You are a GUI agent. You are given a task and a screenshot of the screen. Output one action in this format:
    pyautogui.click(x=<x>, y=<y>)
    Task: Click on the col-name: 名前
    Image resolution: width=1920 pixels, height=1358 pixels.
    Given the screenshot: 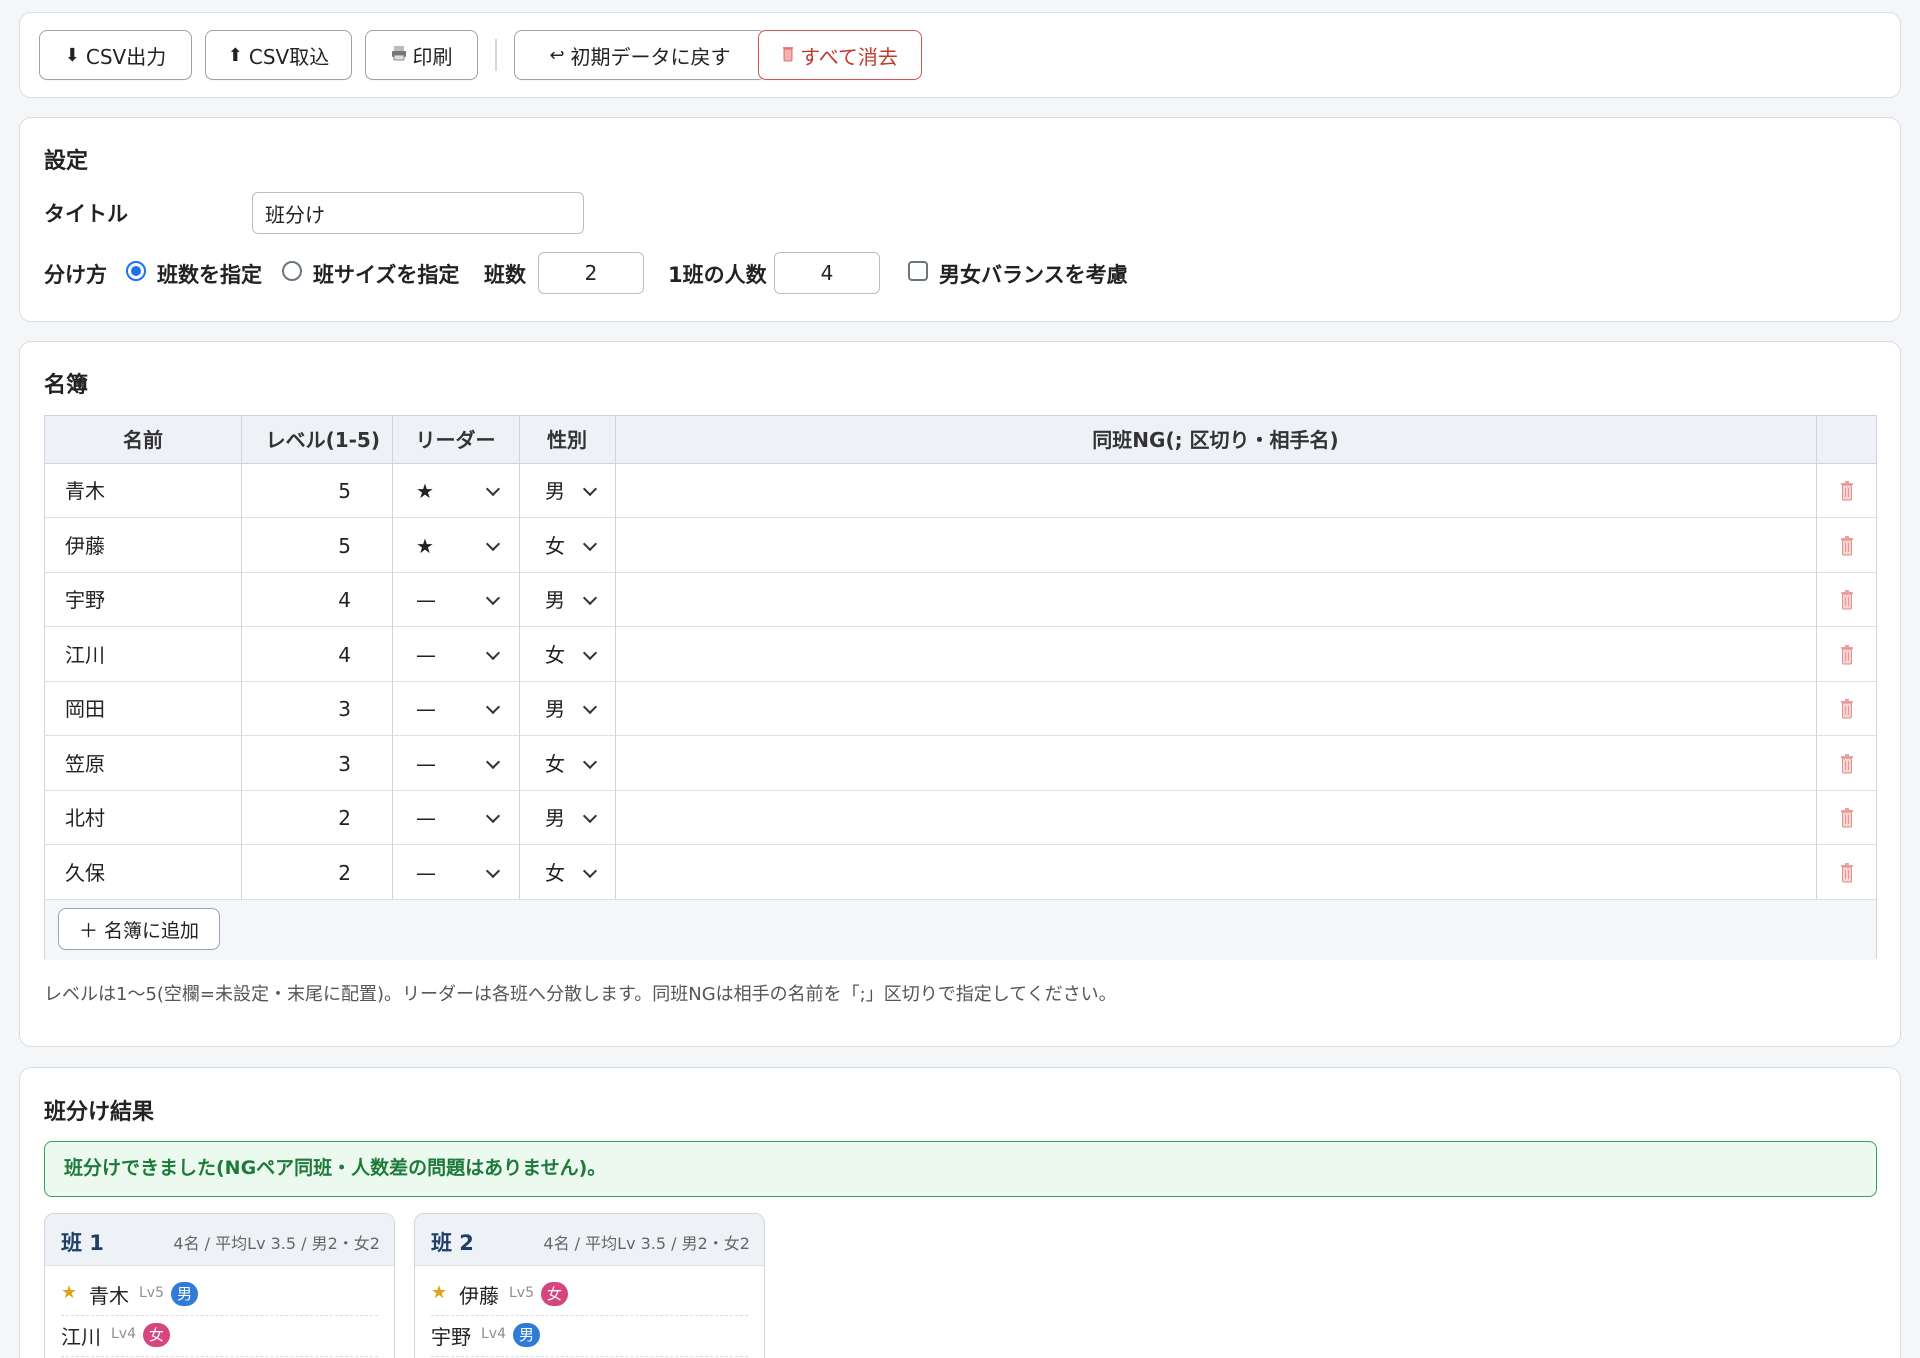 What is the action you would take?
    pyautogui.click(x=143, y=440)
    